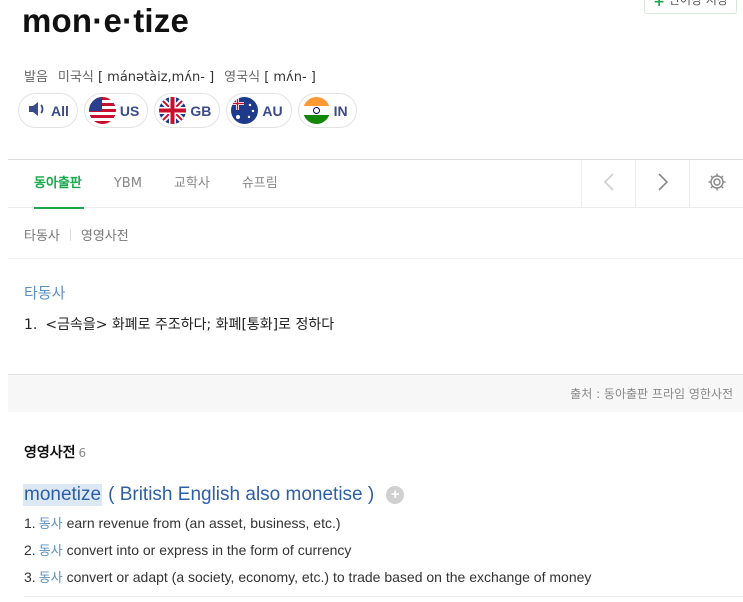  What do you see at coordinates (651, 394) in the screenshot?
I see `source-text: 출처 : 동아출판 프라임 영한사전` at bounding box center [651, 394].